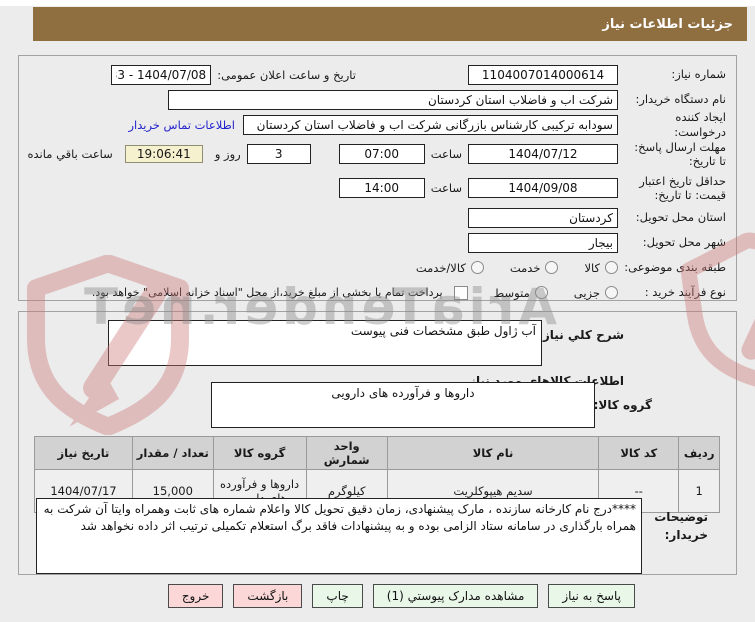 Image resolution: width=755 pixels, height=622 pixels. What do you see at coordinates (543, 217) in the screenshot?
I see `province-input` at bounding box center [543, 217].